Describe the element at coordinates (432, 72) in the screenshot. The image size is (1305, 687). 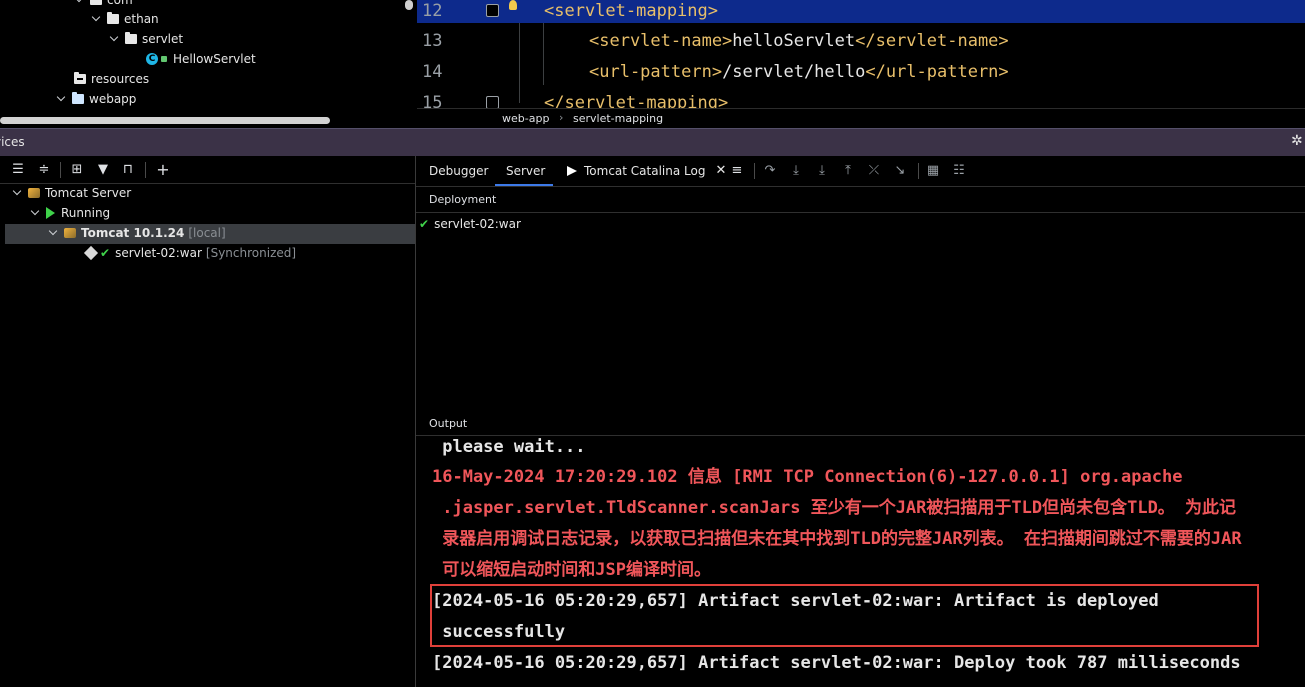
I see `line-number: 14` at that location.